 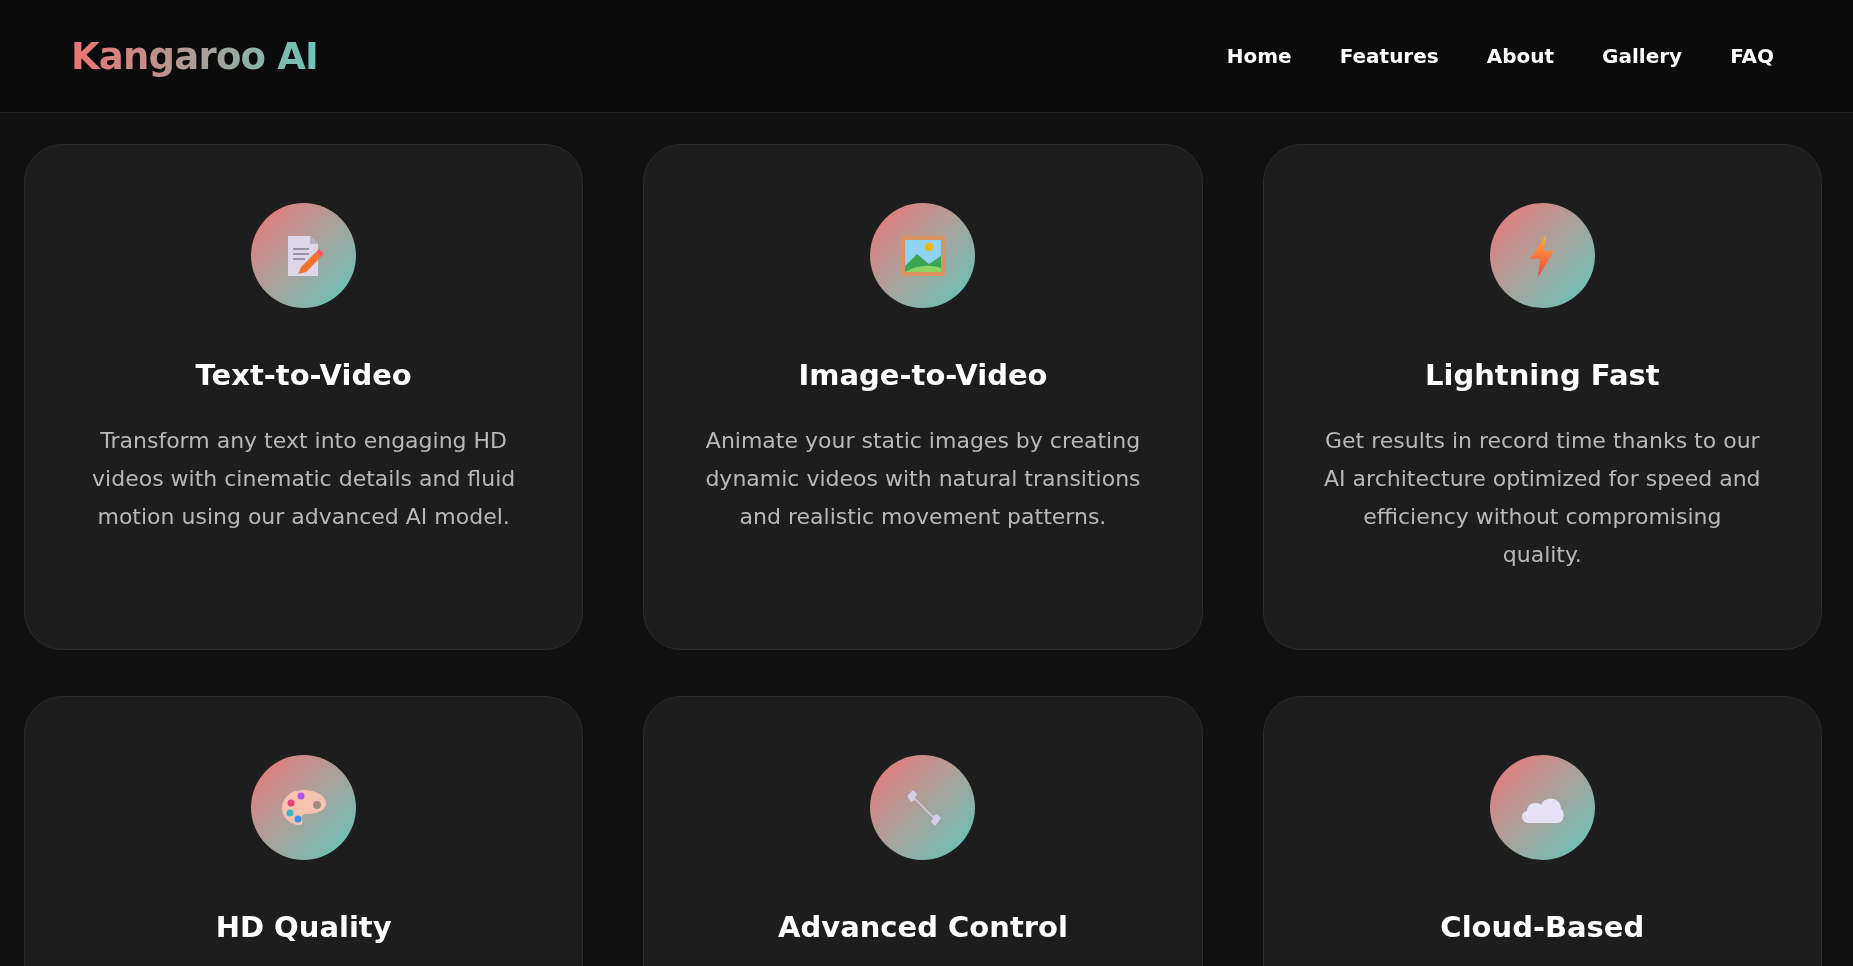 What do you see at coordinates (923, 927) in the screenshot?
I see `feature-title: Advanced Control` at bounding box center [923, 927].